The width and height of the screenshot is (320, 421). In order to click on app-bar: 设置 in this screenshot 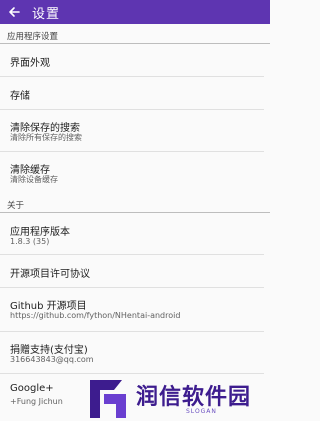, I will do `click(135, 12)`.